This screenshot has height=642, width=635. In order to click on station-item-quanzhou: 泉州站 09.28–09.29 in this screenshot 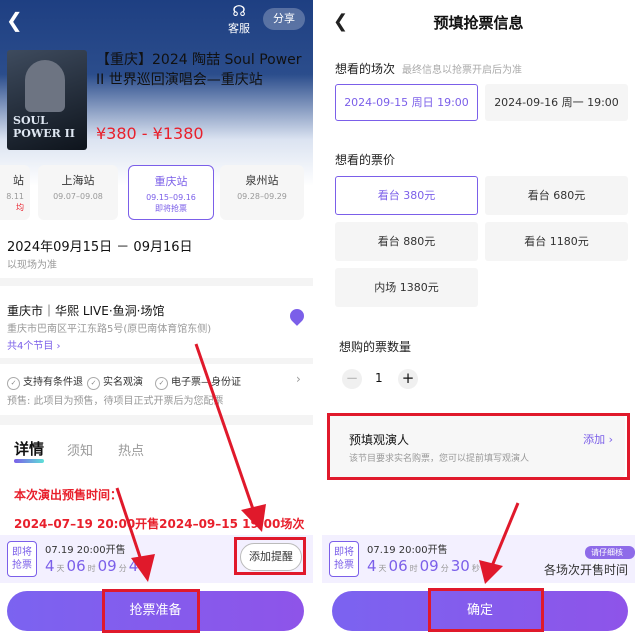, I will do `click(262, 192)`.